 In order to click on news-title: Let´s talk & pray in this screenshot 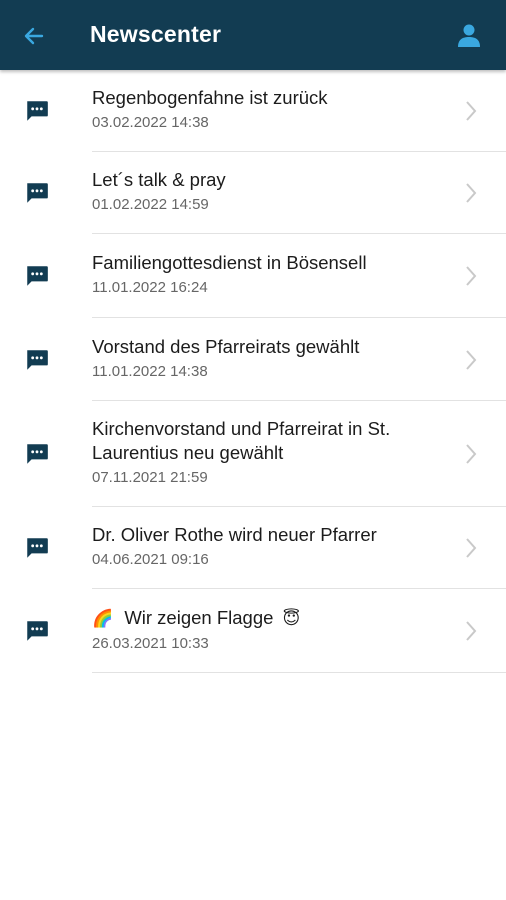, I will do `click(159, 179)`.